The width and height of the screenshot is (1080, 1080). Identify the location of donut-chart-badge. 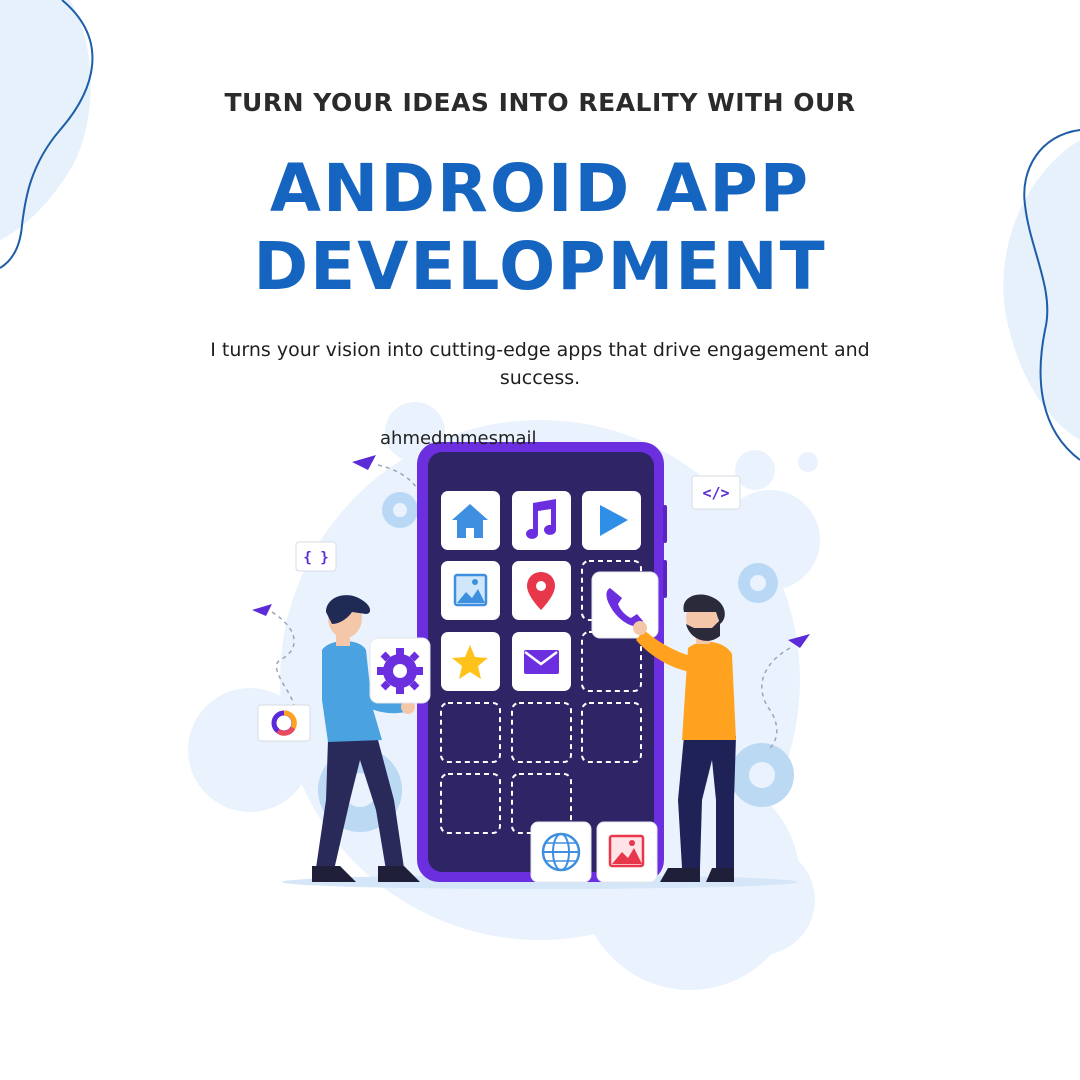
(284, 723).